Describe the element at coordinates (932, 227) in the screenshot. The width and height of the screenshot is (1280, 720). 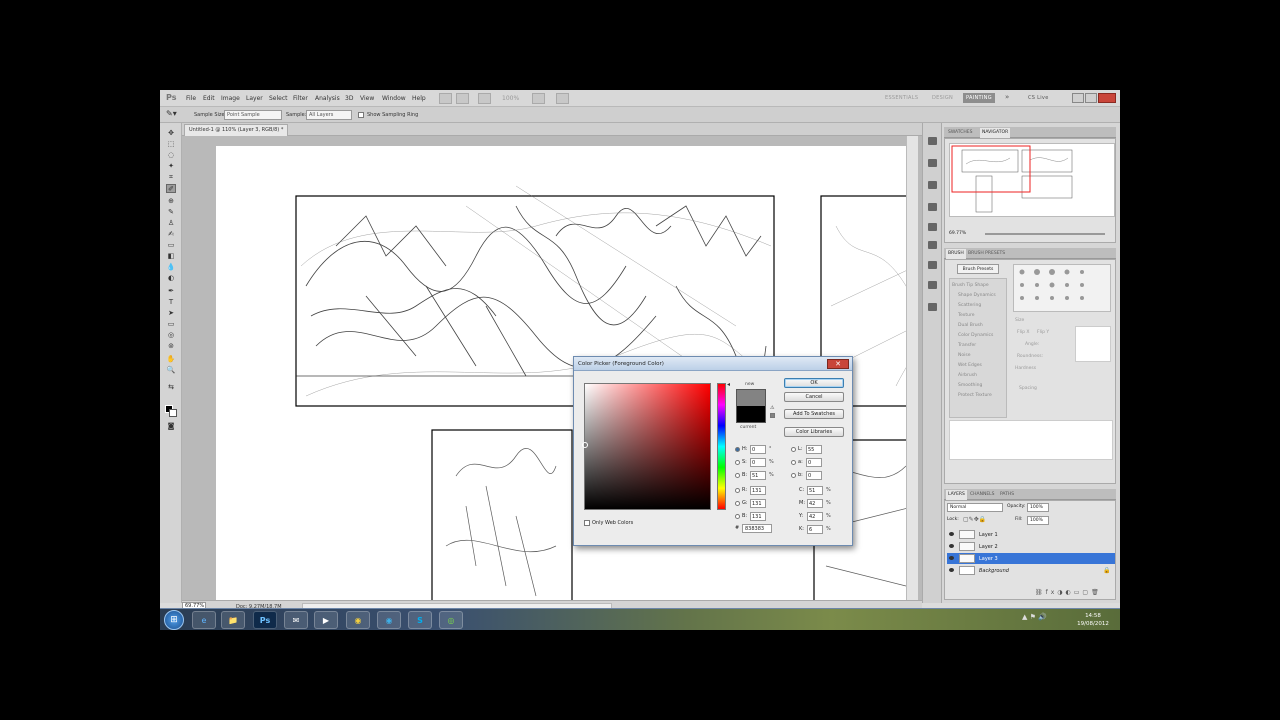
I see `adjustments-icon` at that location.